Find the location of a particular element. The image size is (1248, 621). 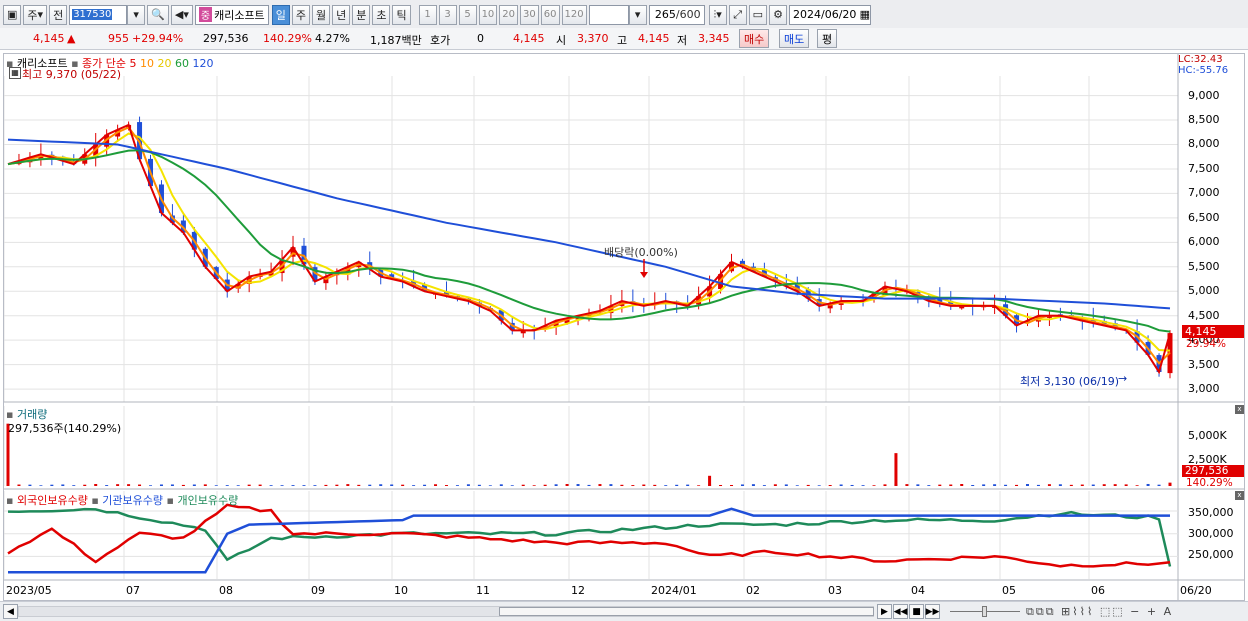

date-input: 2024/06/20 ▦ is located at coordinates (830, 14).